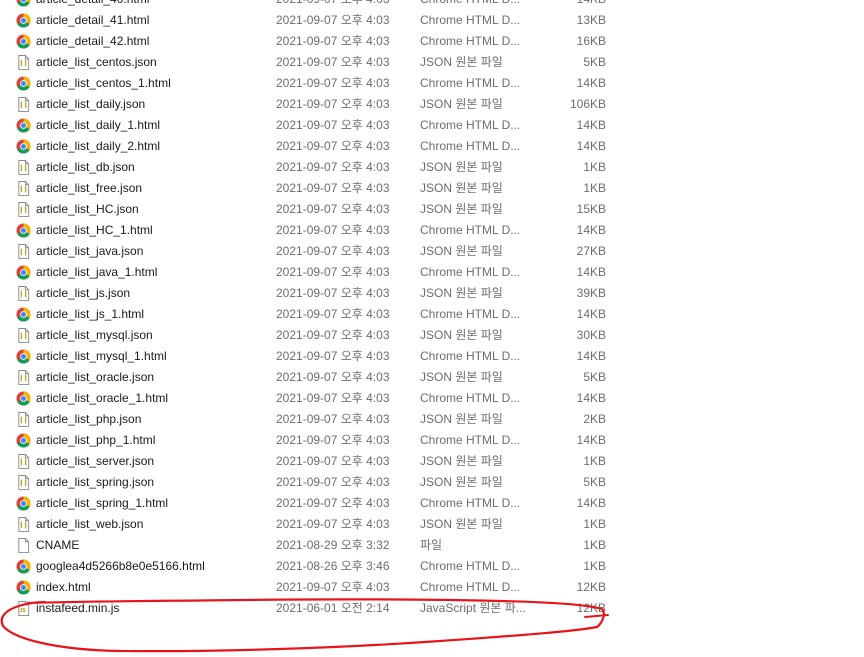 The height and width of the screenshot is (657, 864). I want to click on file-name: article_list_js.json, so click(151, 293).